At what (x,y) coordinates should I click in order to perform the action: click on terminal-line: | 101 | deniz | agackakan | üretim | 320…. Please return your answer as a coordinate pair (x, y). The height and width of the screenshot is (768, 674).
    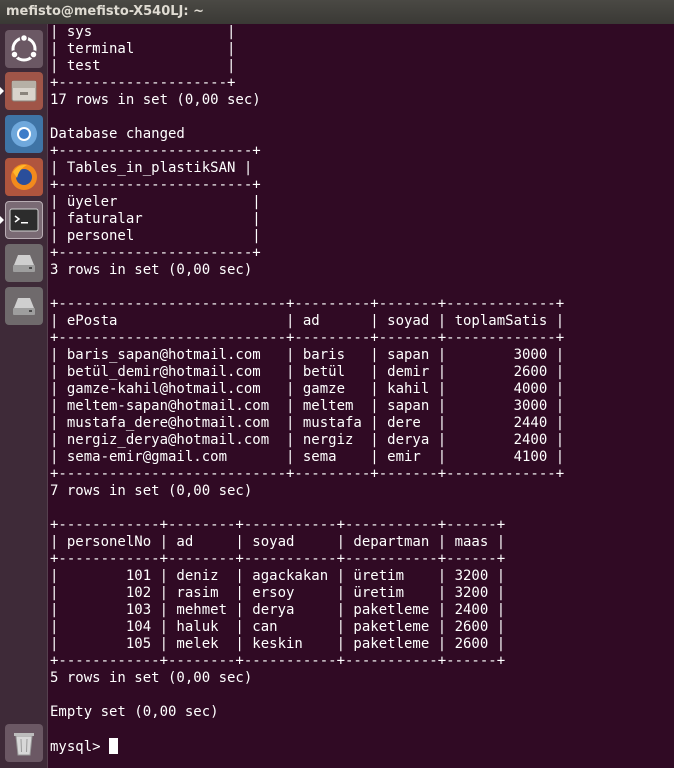
    Looking at the image, I should click on (278, 576).